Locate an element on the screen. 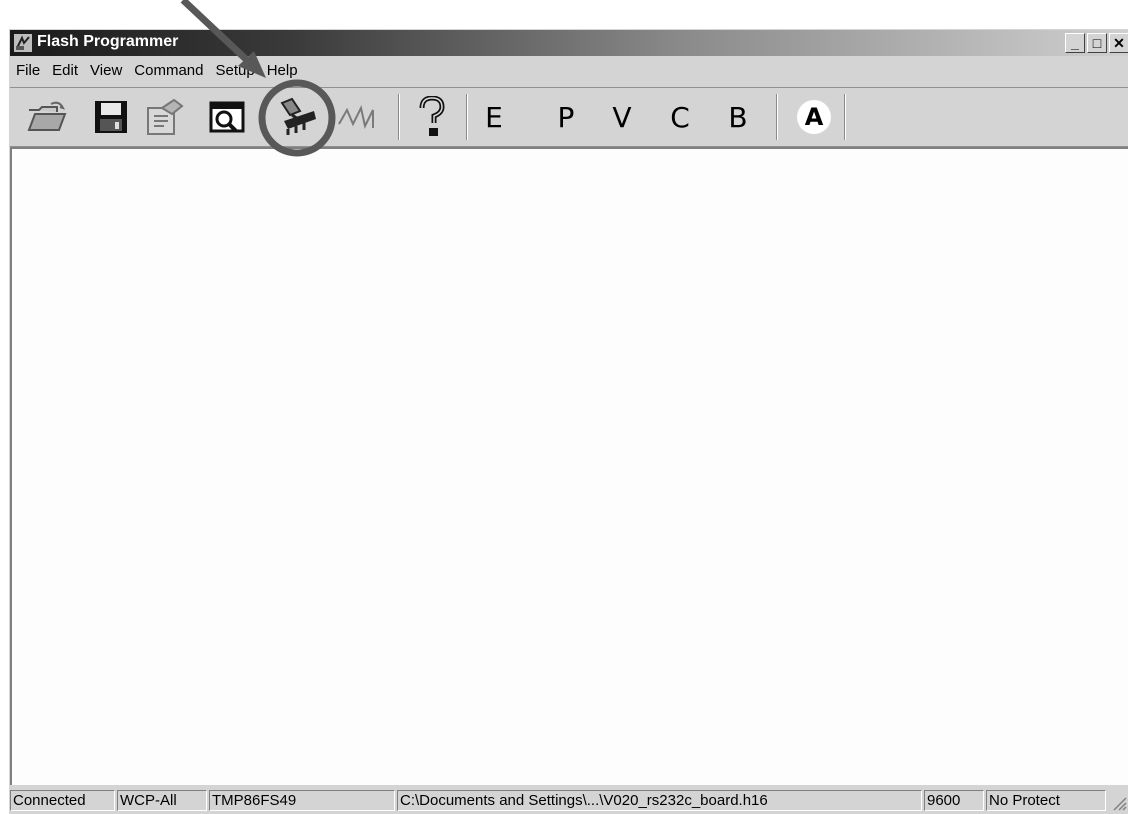 Image resolution: width=1128 pixels, height=814 pixels. properties-icon is located at coordinates (165, 116).